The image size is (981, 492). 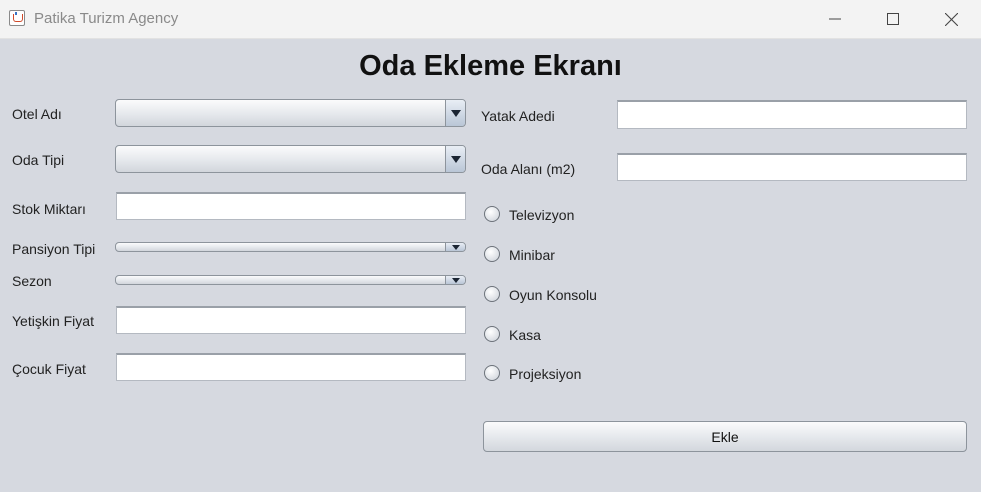 What do you see at coordinates (492, 294) in the screenshot?
I see `oyun-konsolu-radio` at bounding box center [492, 294].